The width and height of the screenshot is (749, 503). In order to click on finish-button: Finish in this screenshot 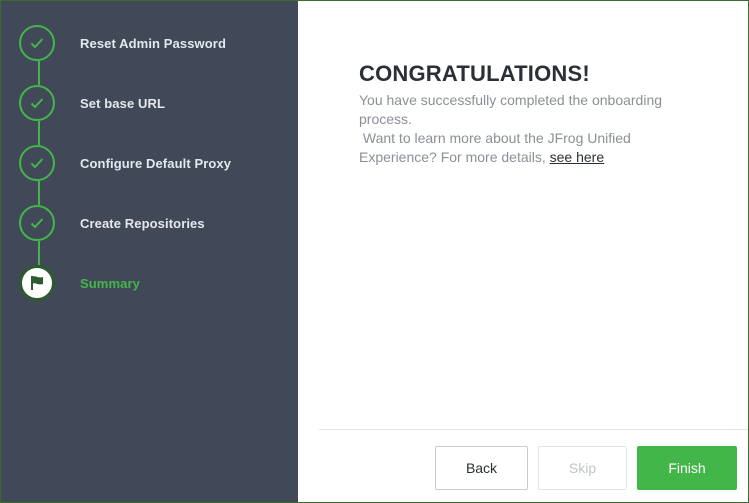, I will do `click(687, 468)`.